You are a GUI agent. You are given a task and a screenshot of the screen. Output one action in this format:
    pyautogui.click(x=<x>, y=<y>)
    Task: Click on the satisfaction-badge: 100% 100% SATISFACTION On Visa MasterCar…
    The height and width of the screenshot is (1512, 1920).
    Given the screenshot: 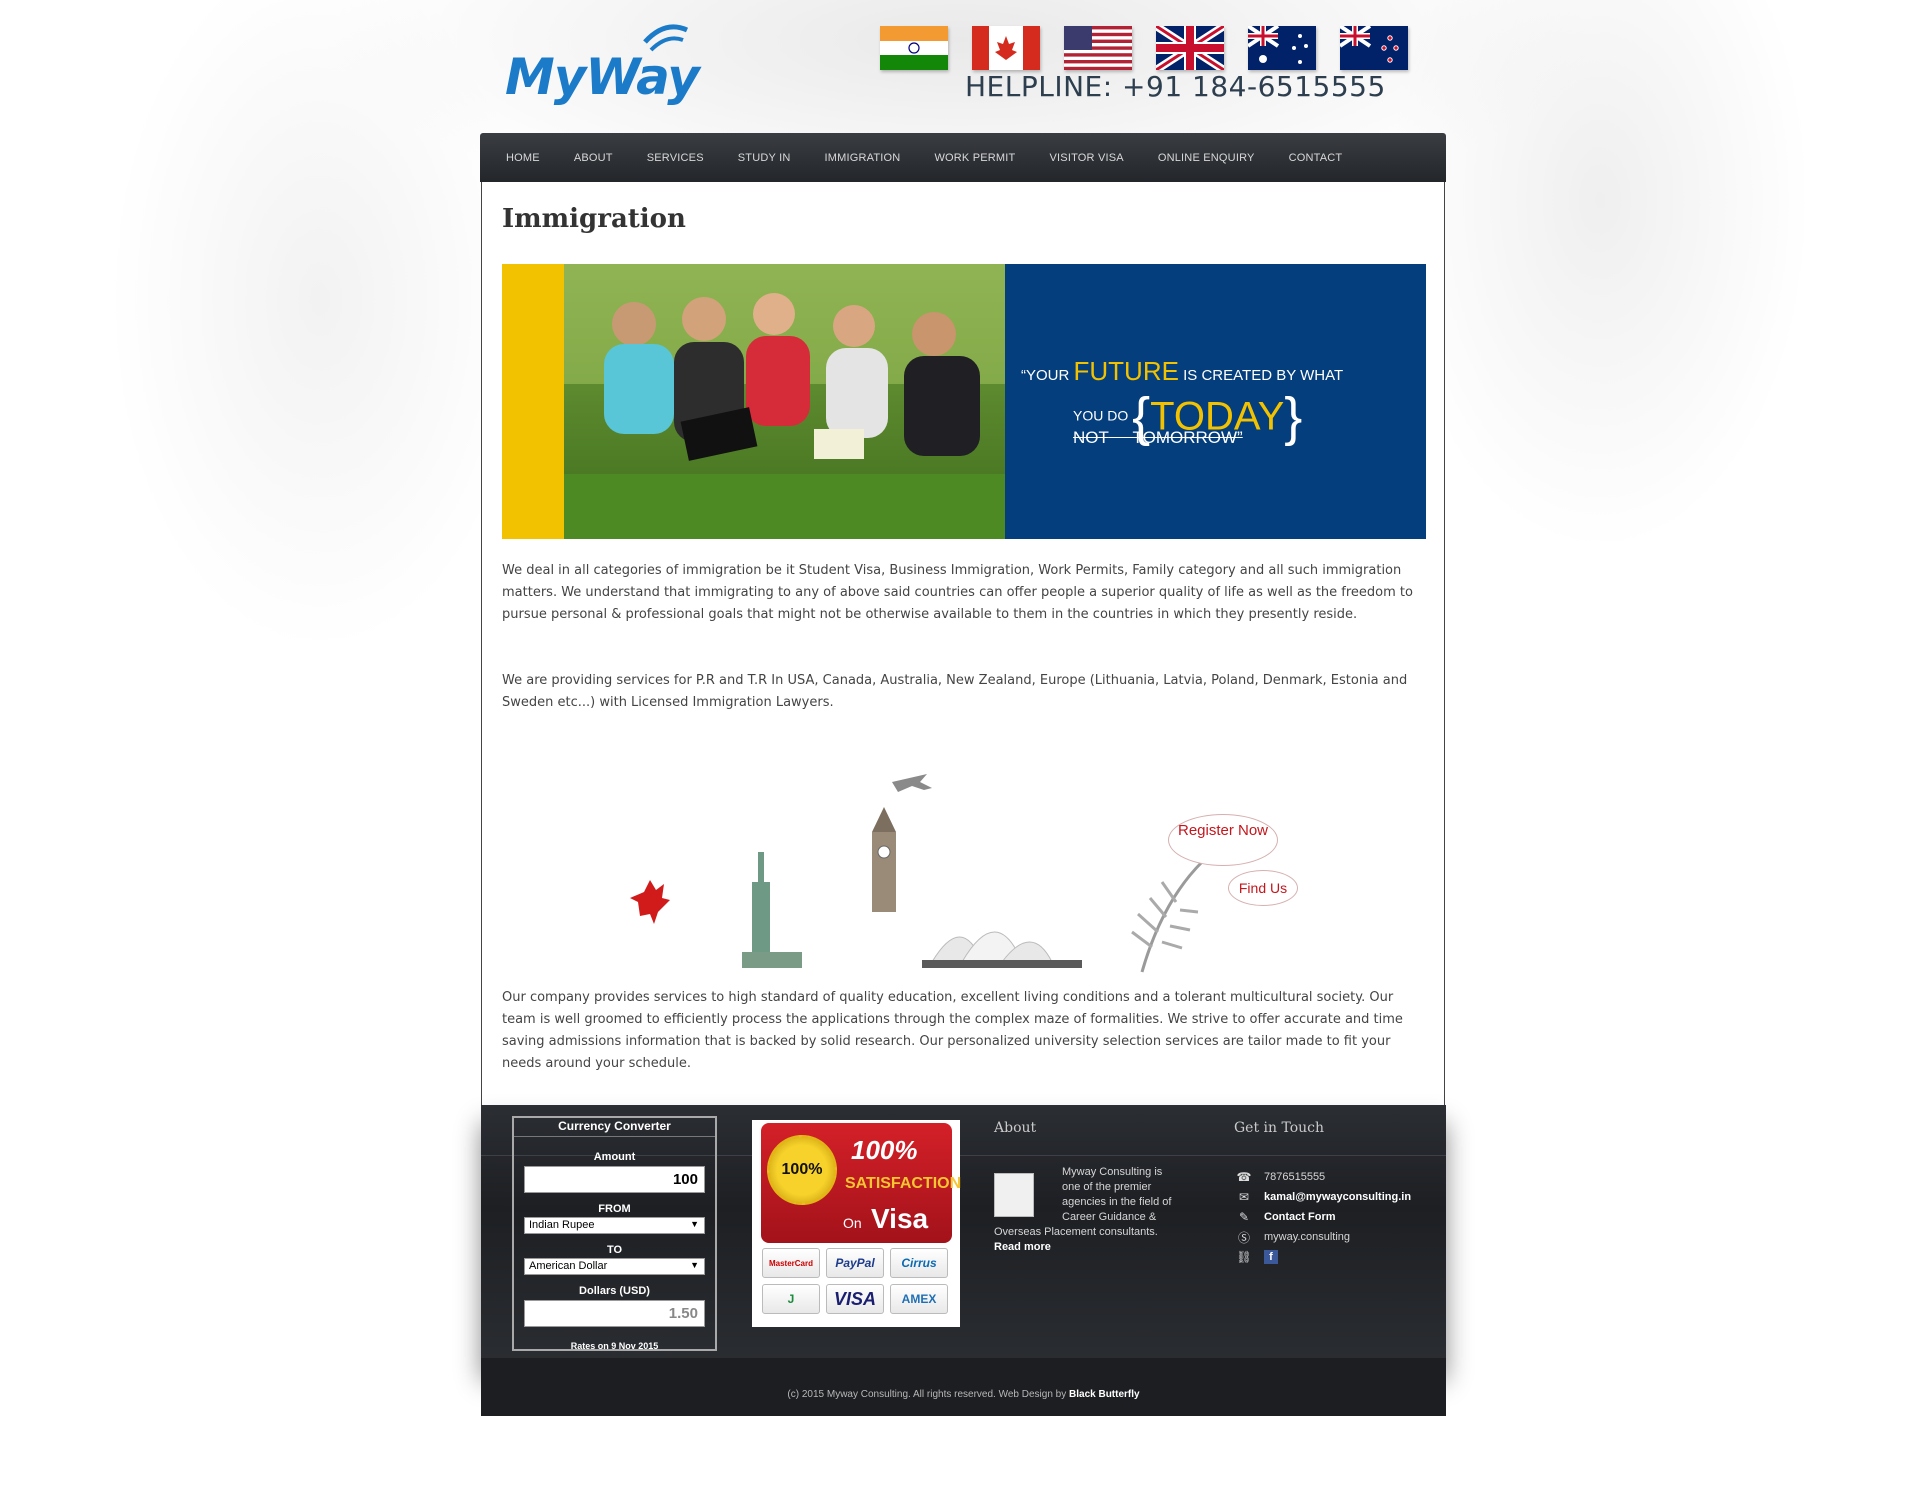 What is the action you would take?
    pyautogui.click(x=856, y=1223)
    